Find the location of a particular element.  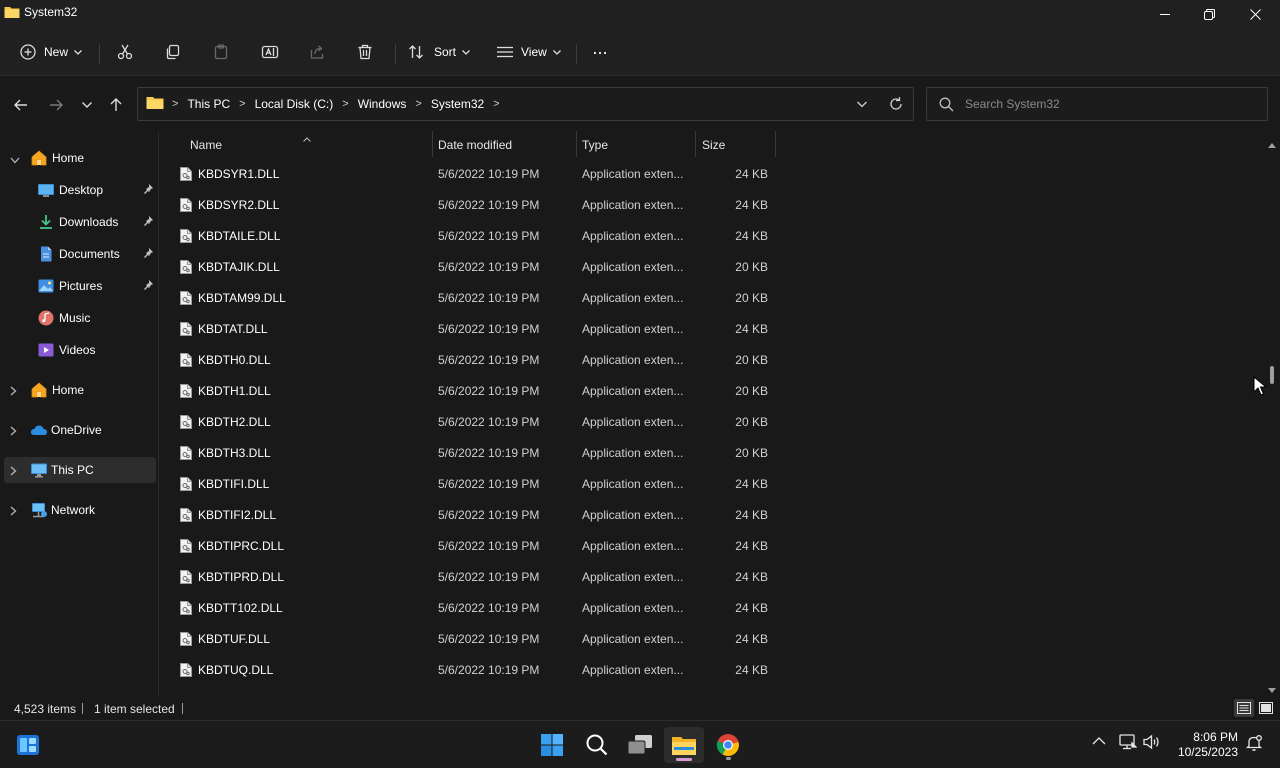

chrome-taskbar-button is located at coordinates (728, 745).